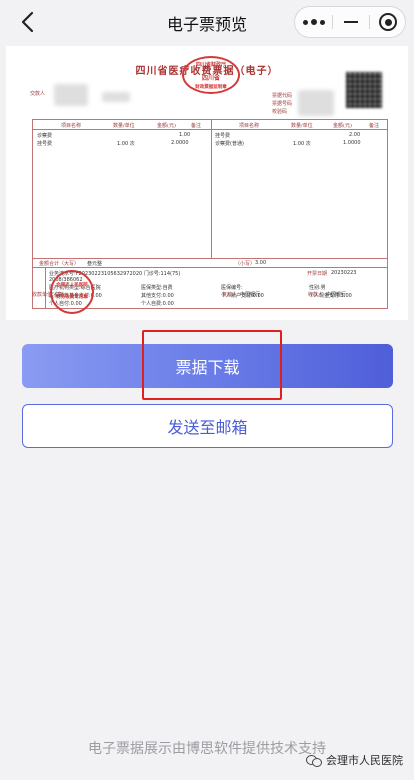 The image size is (414, 780). Describe the element at coordinates (180, 143) in the screenshot. I see `table-cell: 2.0000` at that location.